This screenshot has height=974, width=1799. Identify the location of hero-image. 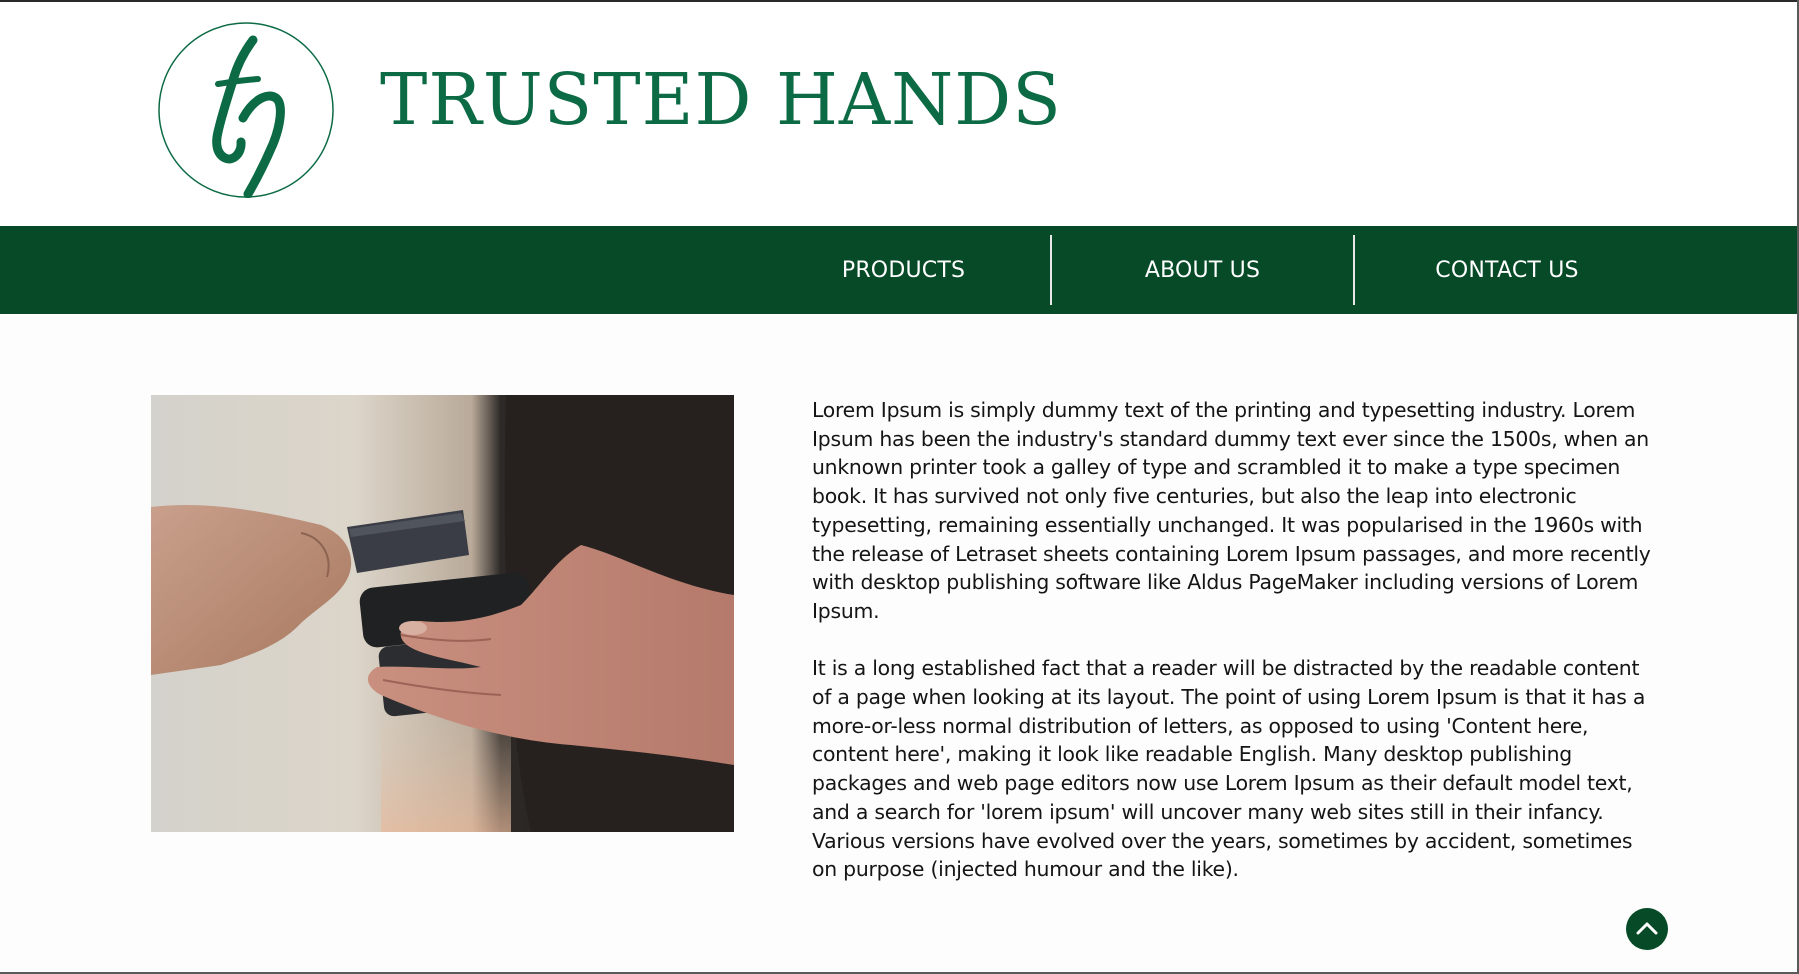
(442, 613).